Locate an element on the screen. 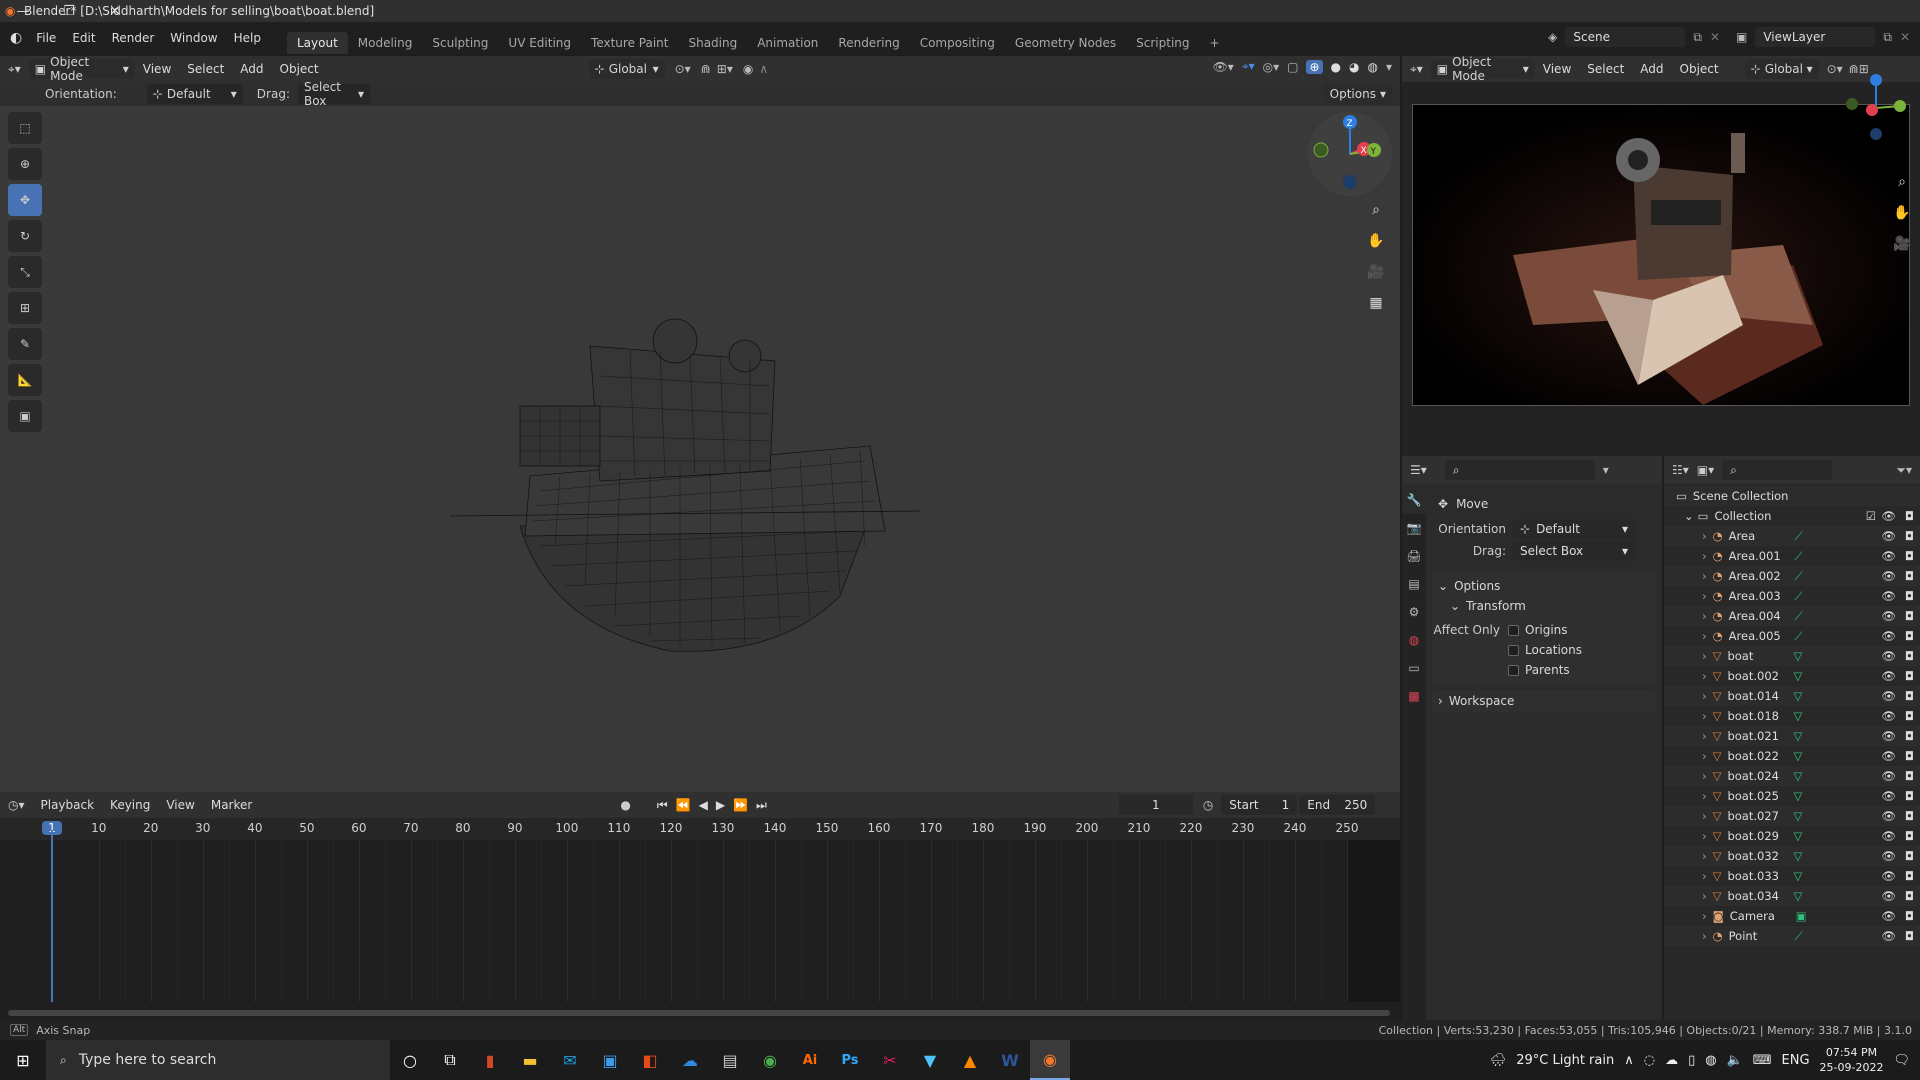  filter-icon: ⏷▾ is located at coordinates (1904, 470).